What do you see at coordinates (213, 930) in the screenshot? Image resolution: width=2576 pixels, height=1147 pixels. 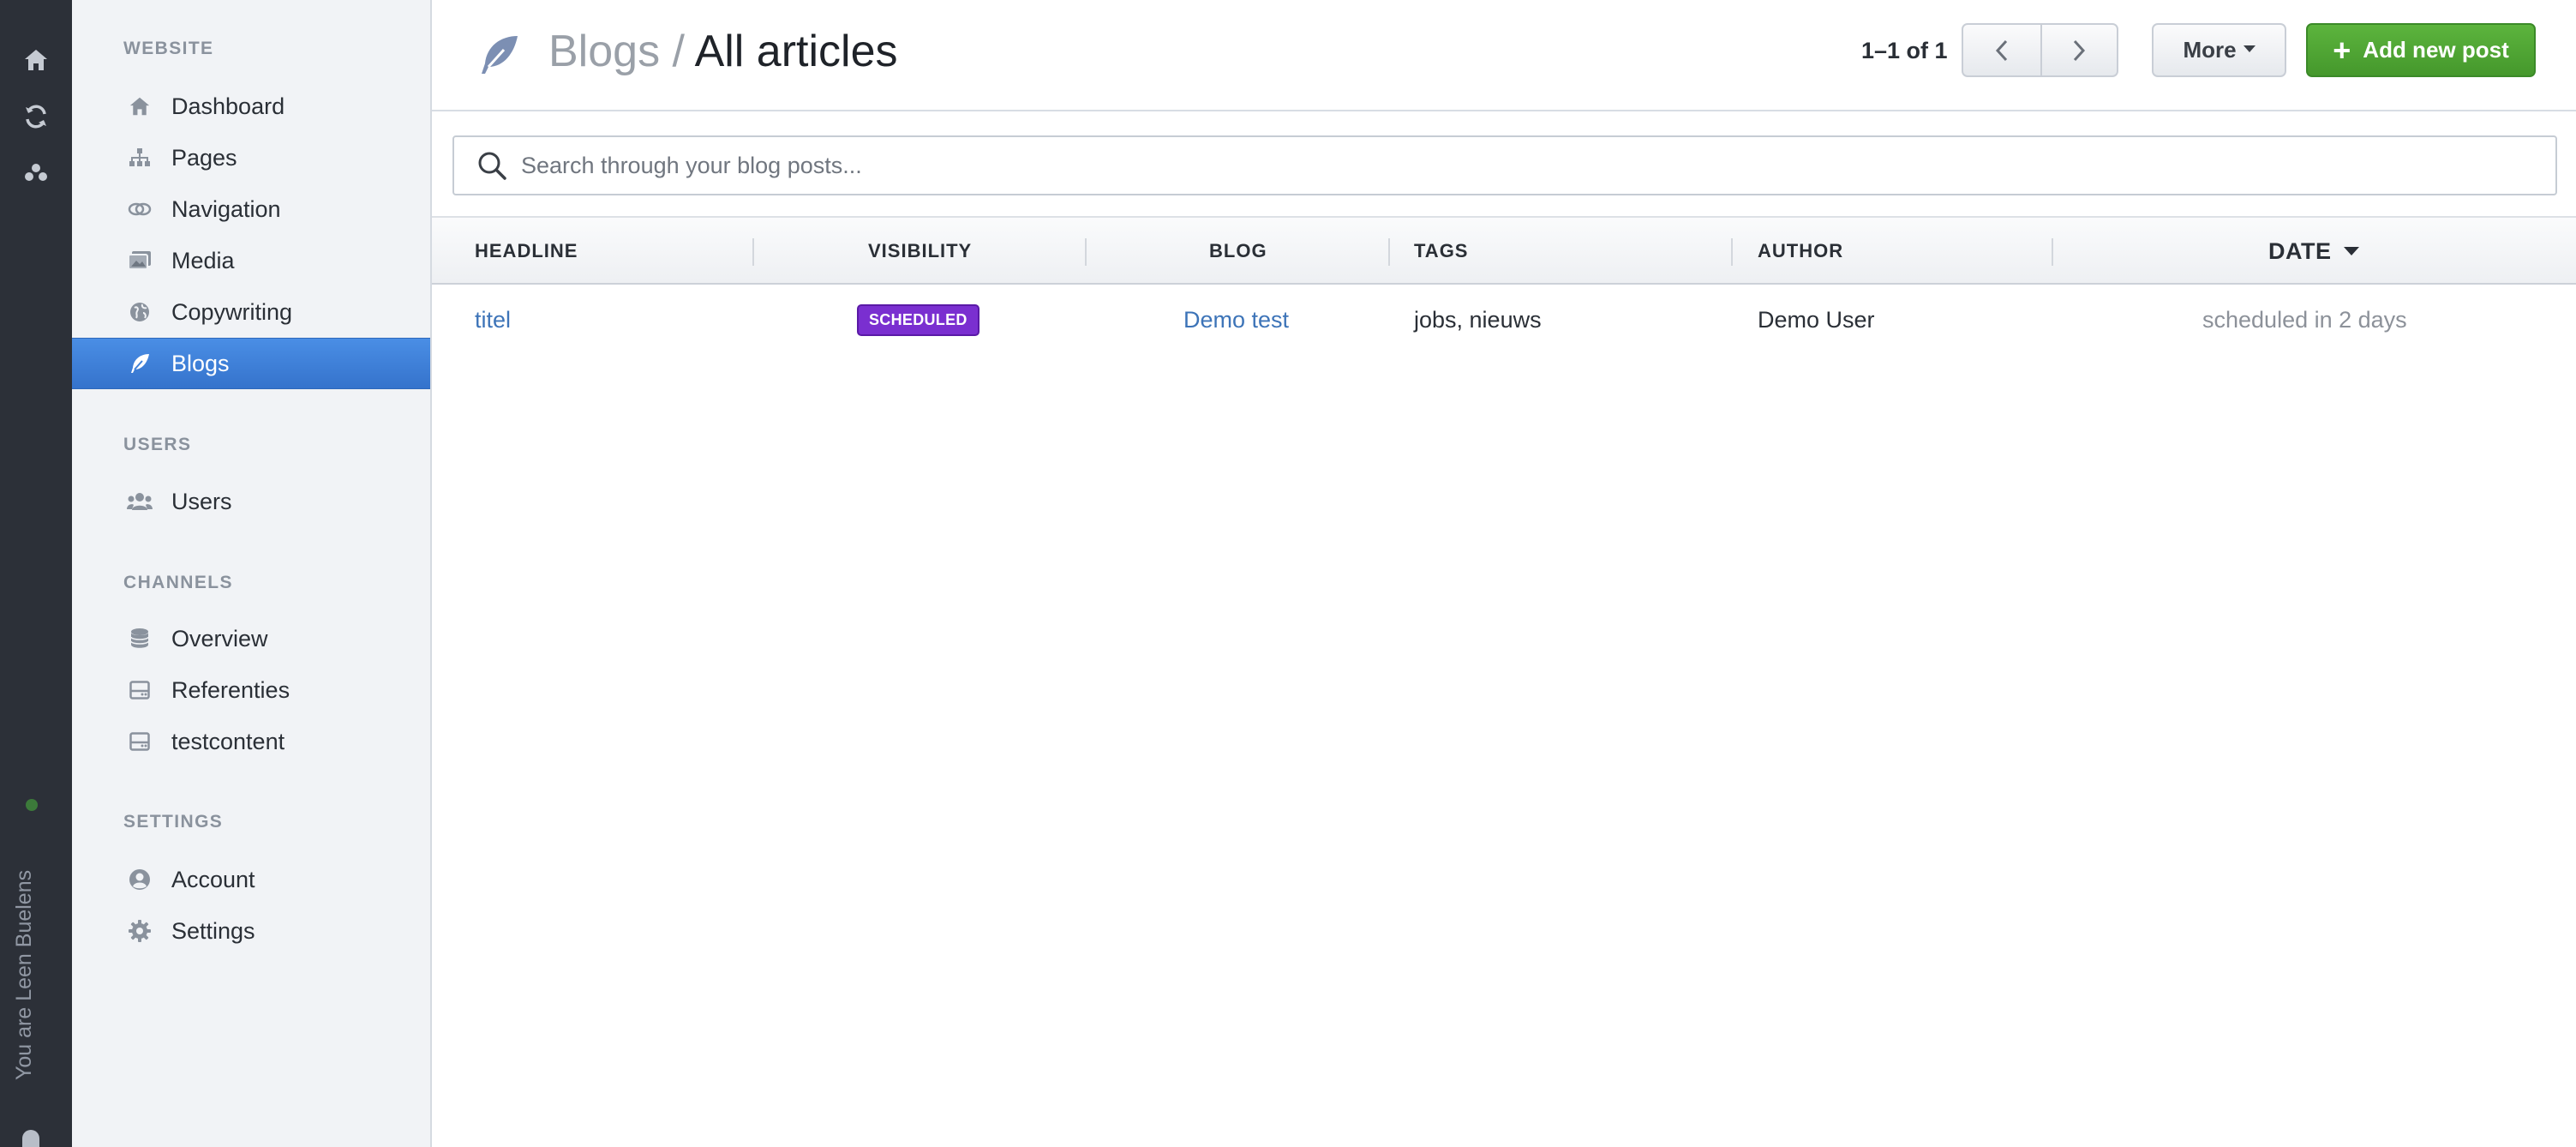 I see `sidebar-item-label: Settings` at bounding box center [213, 930].